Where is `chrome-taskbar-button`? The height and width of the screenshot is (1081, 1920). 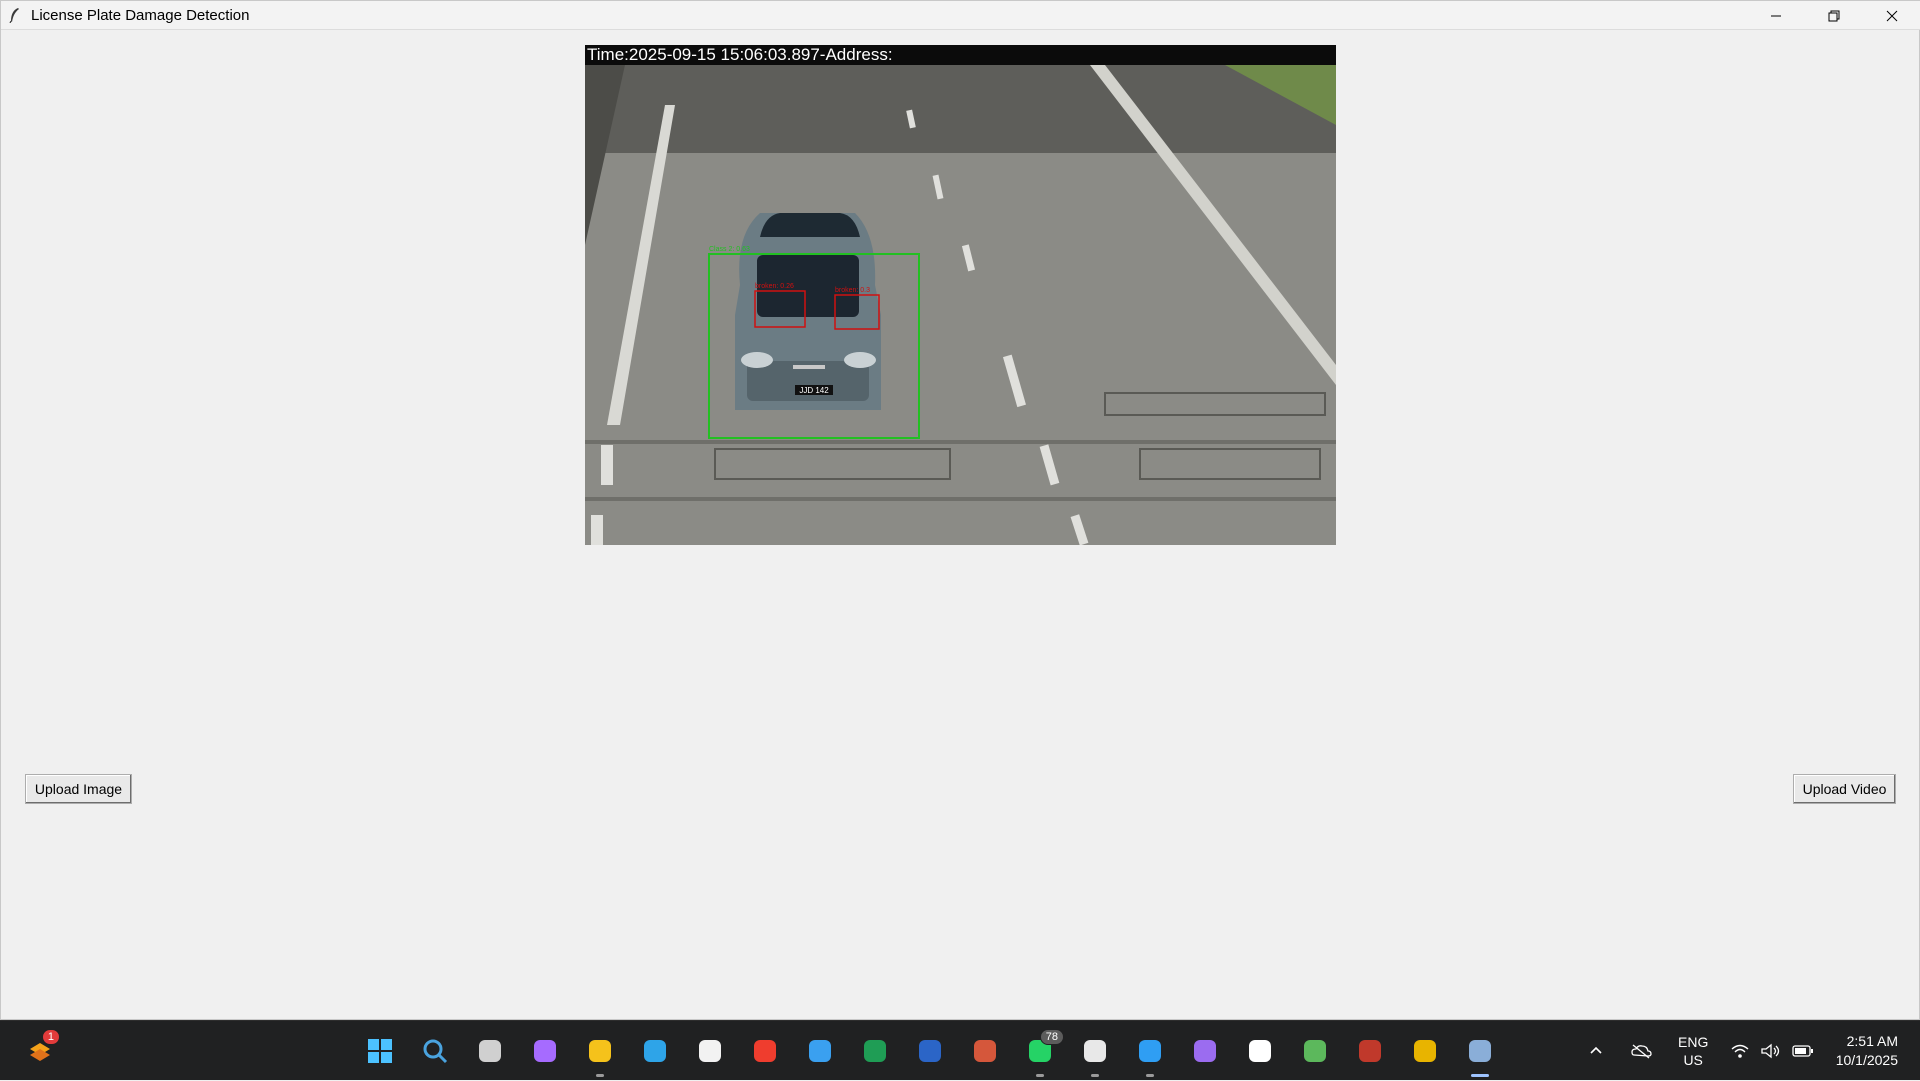 chrome-taskbar-button is located at coordinates (1425, 1051).